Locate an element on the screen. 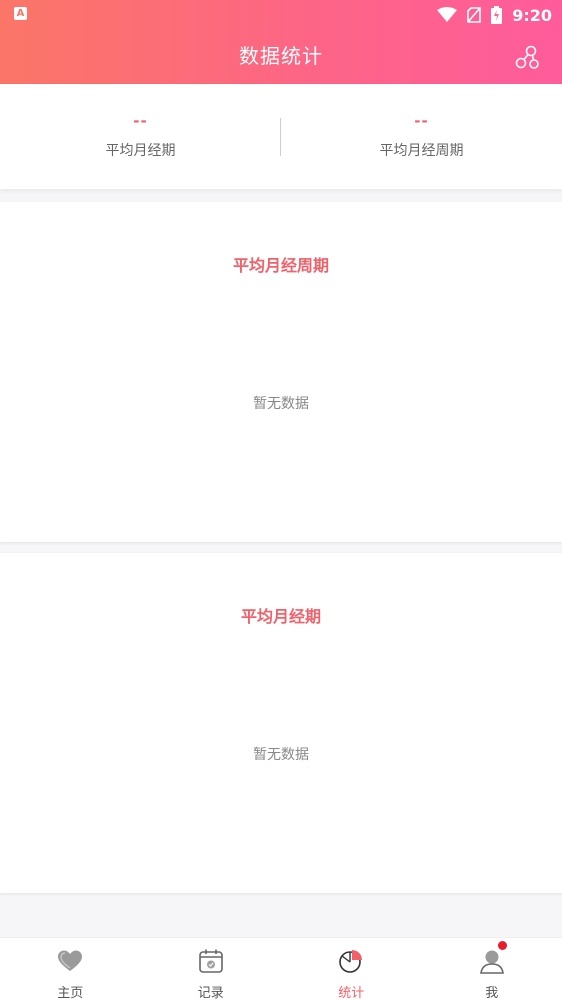 The height and width of the screenshot is (1001, 562). battery-charging-icon is located at coordinates (496, 15).